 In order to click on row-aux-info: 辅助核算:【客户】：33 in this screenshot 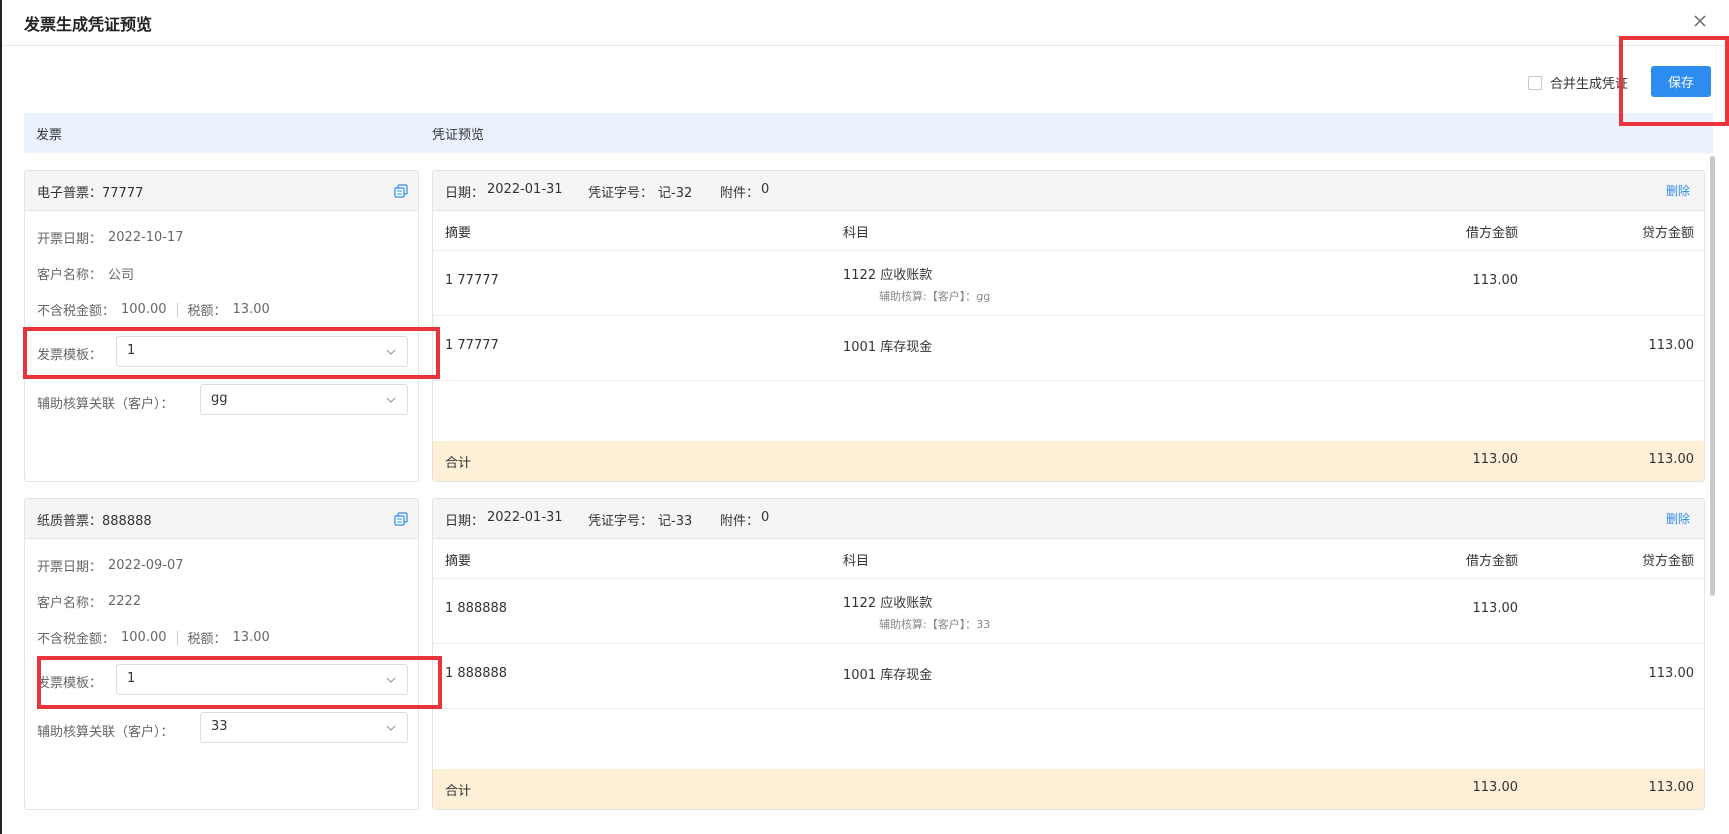, I will do `click(935, 624)`.